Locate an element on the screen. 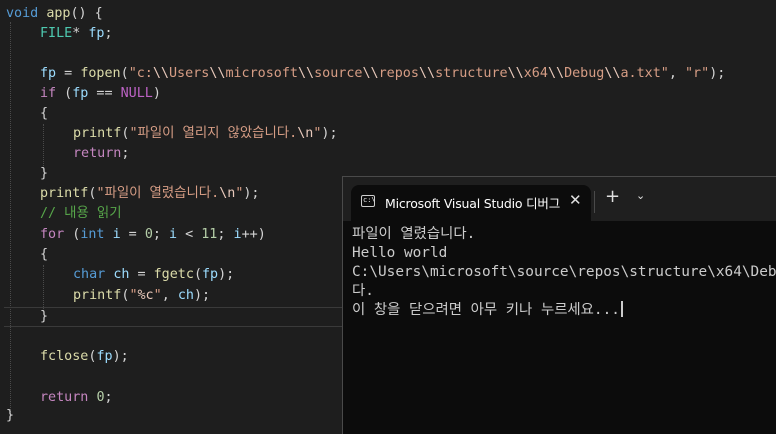  code-token: * is located at coordinates (76, 33).